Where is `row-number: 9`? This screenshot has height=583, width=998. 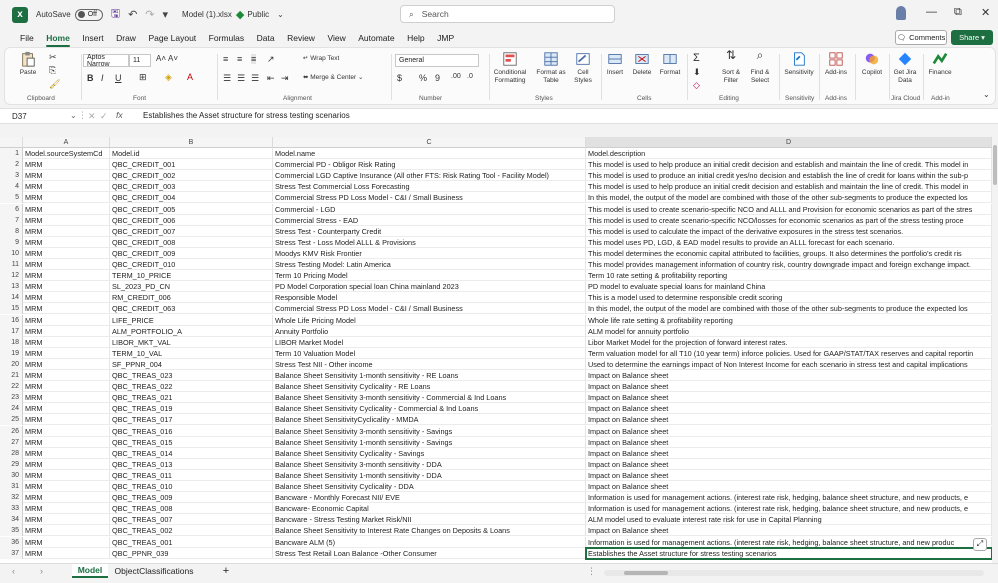 row-number: 9 is located at coordinates (11, 242).